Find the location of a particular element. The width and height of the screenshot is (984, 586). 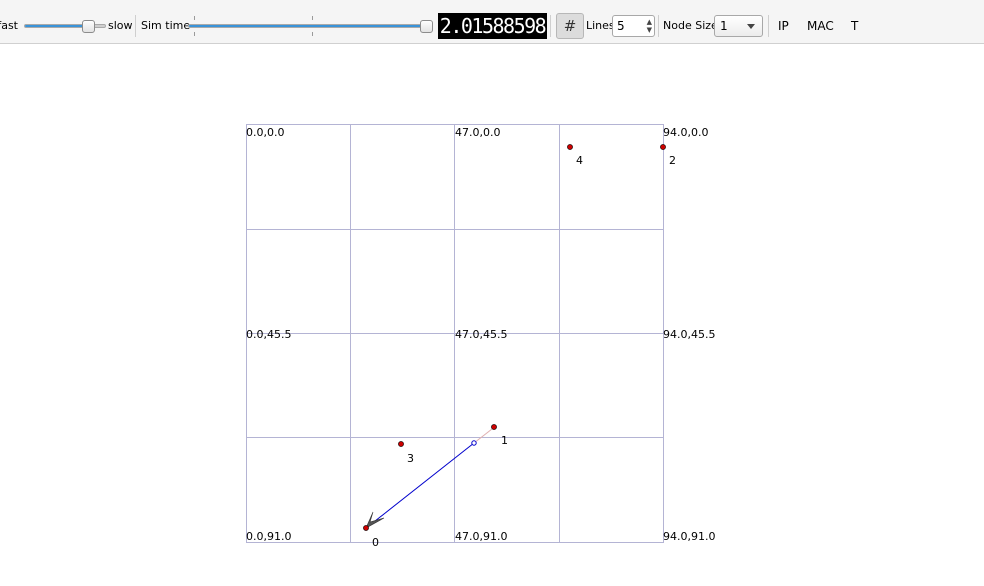

grid-label-top-right: 94.0,0.0 is located at coordinates (685, 132).